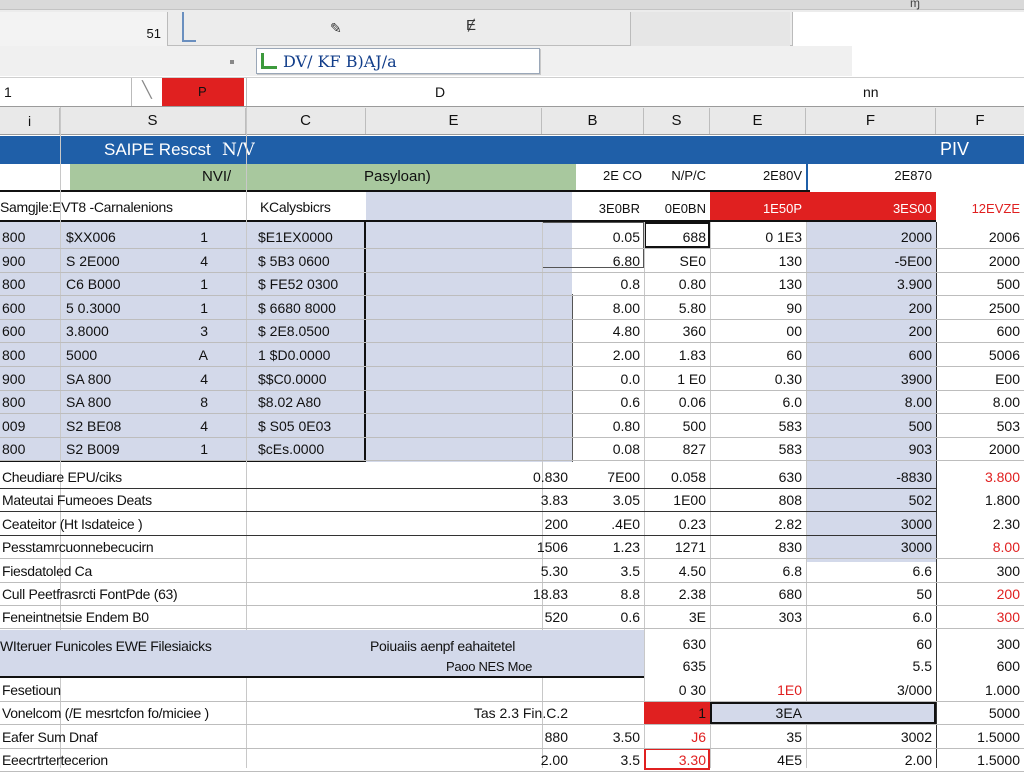 The width and height of the screenshot is (1024, 772). I want to click on lower-cell-f: 0.058, so click(677, 477).